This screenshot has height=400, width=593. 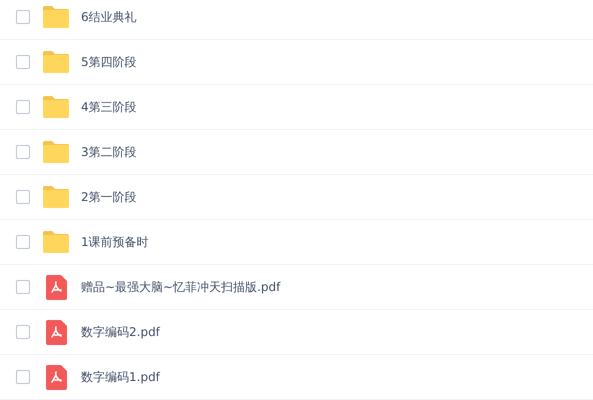 What do you see at coordinates (120, 377) in the screenshot?
I see `file-name: 数字编码1.pdf` at bounding box center [120, 377].